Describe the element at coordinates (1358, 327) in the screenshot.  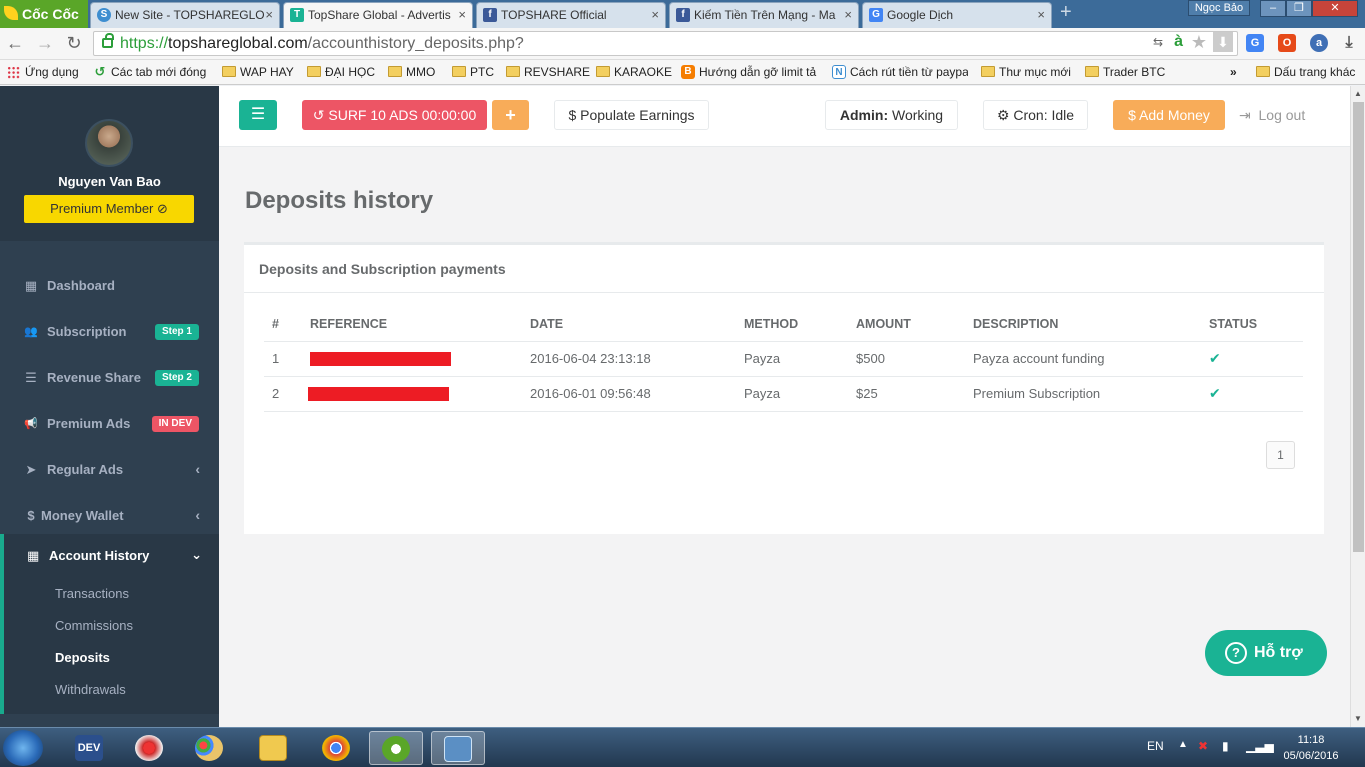
I see `scrollbar-thumb` at that location.